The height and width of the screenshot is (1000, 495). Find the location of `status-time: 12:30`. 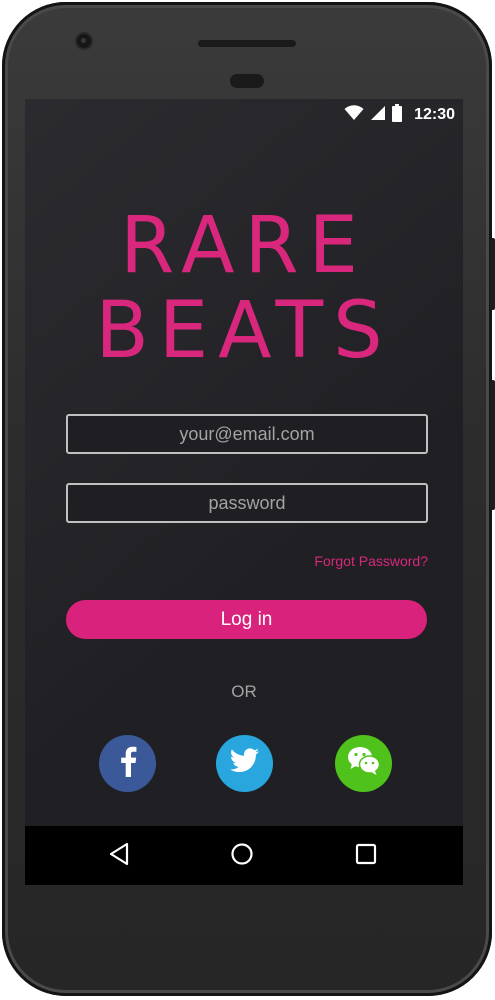

status-time: 12:30 is located at coordinates (434, 114).